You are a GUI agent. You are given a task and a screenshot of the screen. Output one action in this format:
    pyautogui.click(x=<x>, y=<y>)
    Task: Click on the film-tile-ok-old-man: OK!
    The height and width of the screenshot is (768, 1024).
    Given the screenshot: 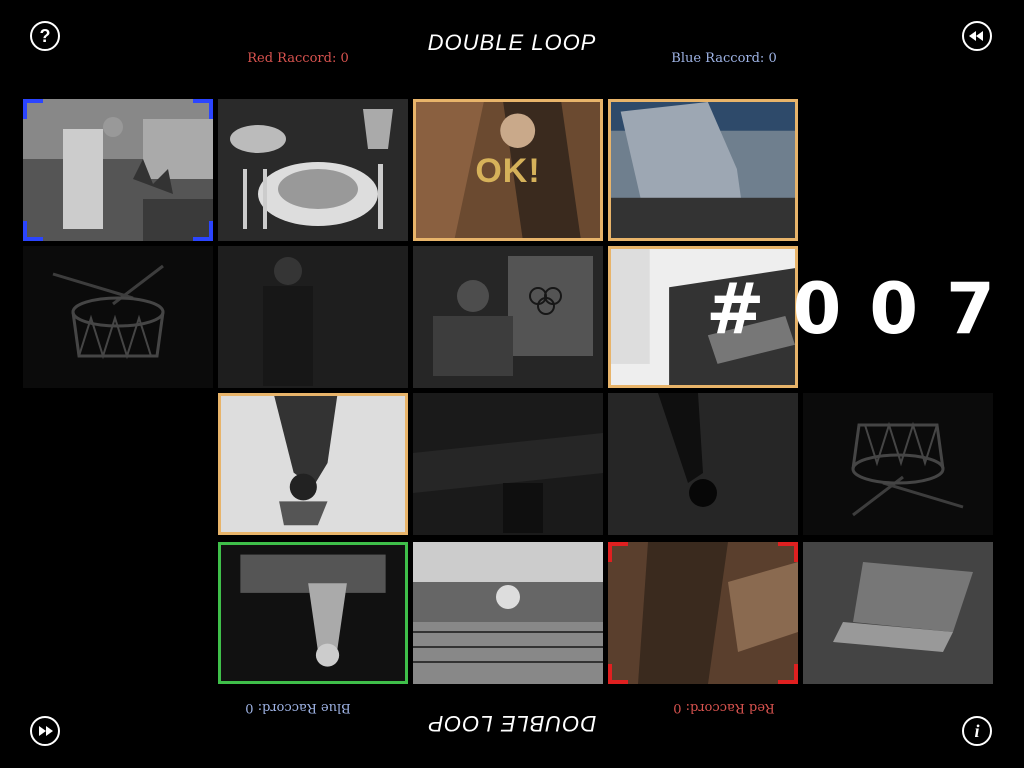 What is the action you would take?
    pyautogui.click(x=508, y=170)
    